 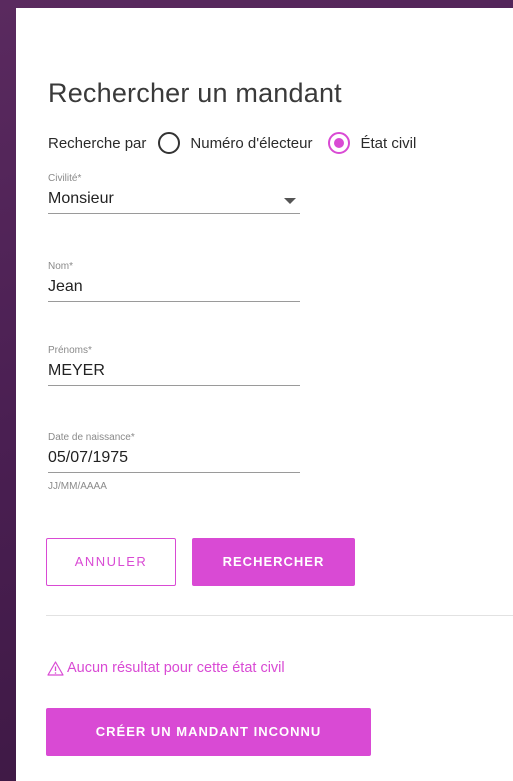 What do you see at coordinates (174, 373) in the screenshot?
I see `first-names-input: MEYER` at bounding box center [174, 373].